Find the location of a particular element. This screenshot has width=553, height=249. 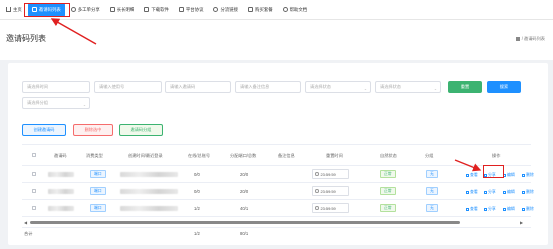

column-header: 重置时间 is located at coordinates (334, 155).